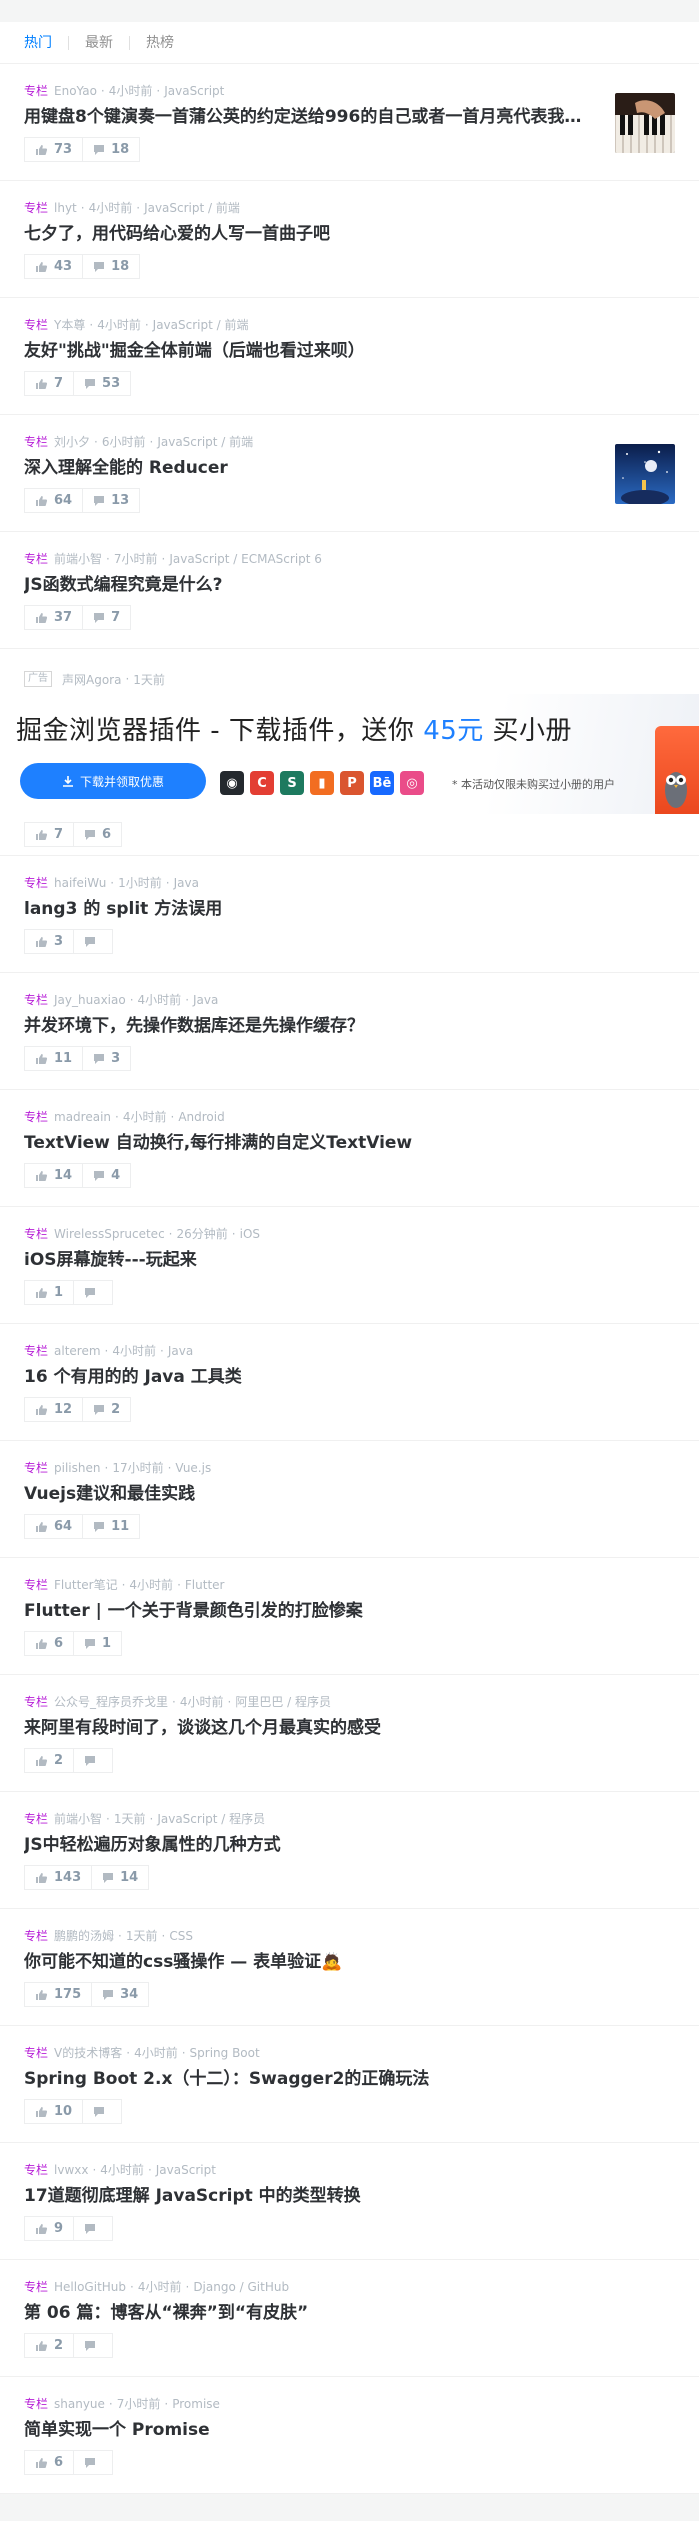 This screenshot has height=2521, width=699. What do you see at coordinates (54, 266) in the screenshot?
I see `like-button: 43` at bounding box center [54, 266].